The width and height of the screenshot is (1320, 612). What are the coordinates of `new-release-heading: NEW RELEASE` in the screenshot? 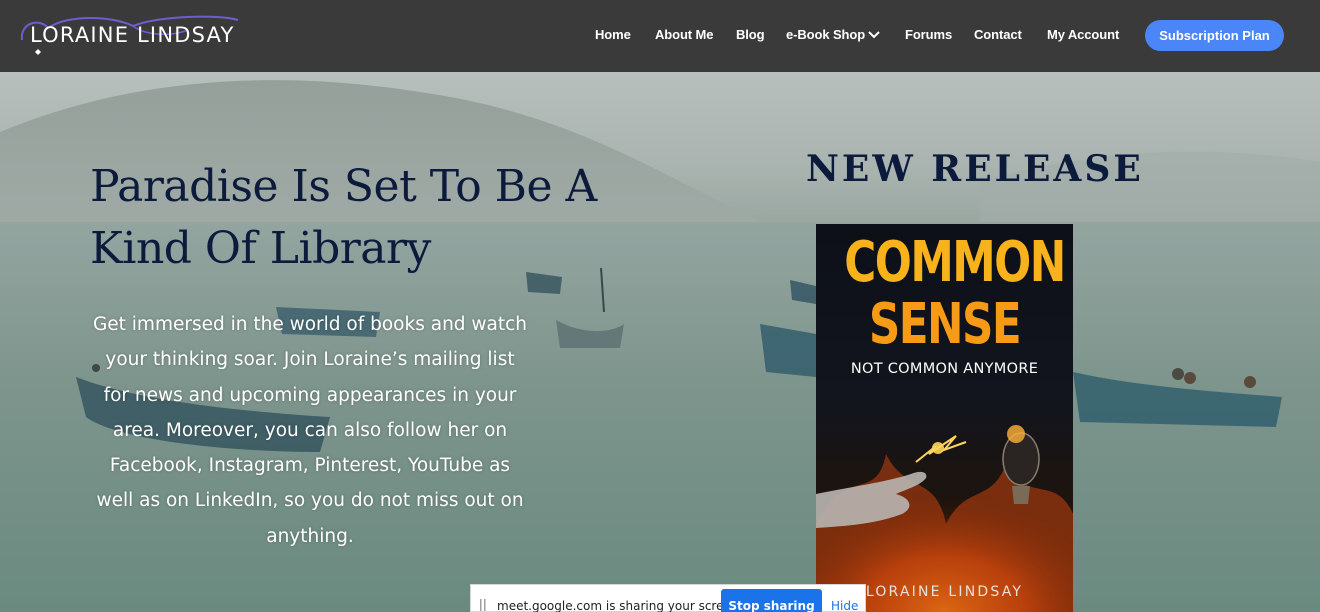 It's located at (975, 169).